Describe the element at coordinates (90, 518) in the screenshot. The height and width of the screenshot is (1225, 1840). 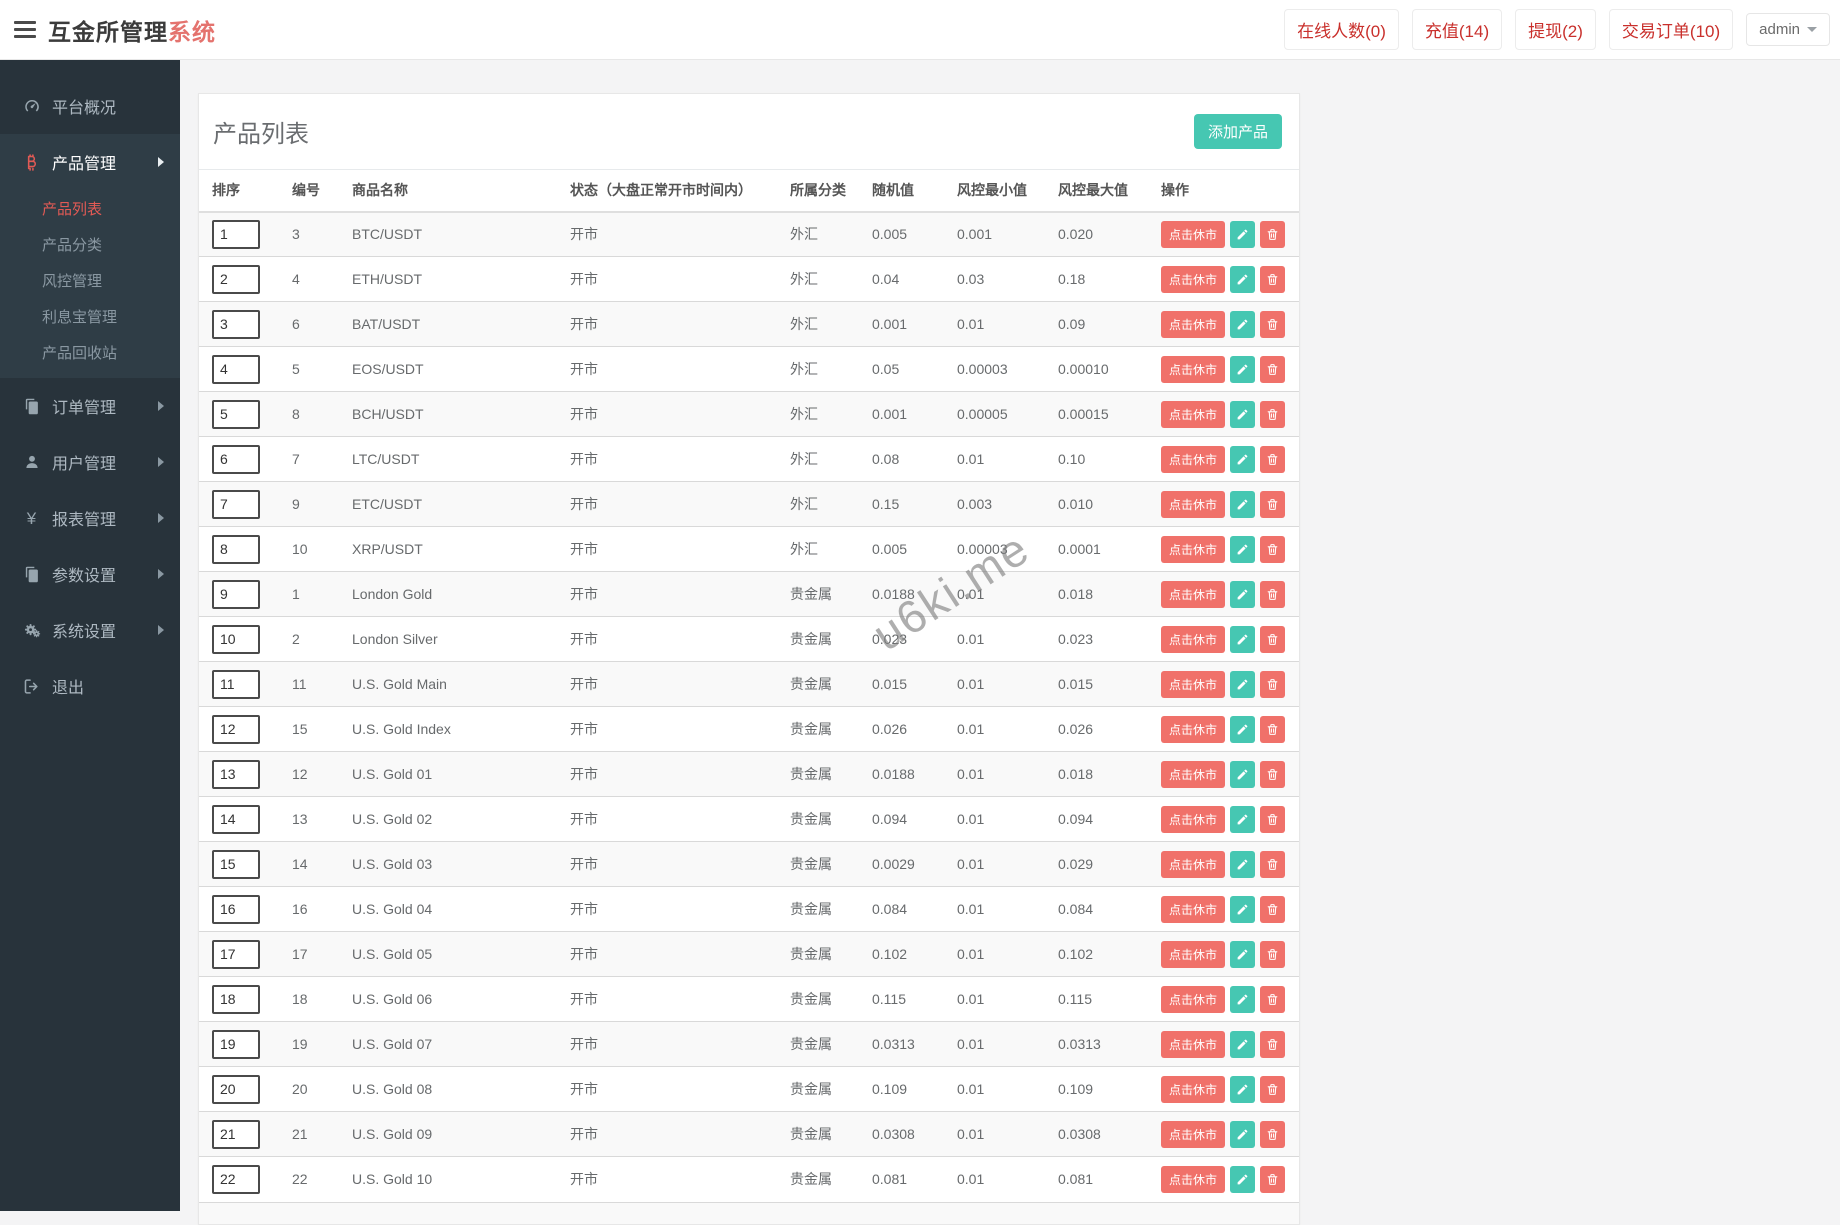
I see `sidebar-item-report-management: ¥ 报表管理` at that location.